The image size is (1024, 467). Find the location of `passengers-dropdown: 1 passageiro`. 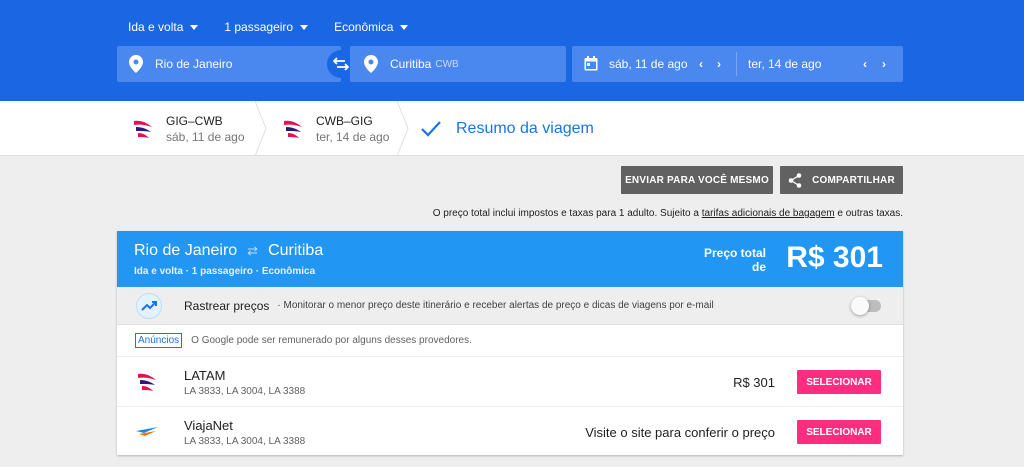

passengers-dropdown: 1 passageiro is located at coordinates (266, 27).